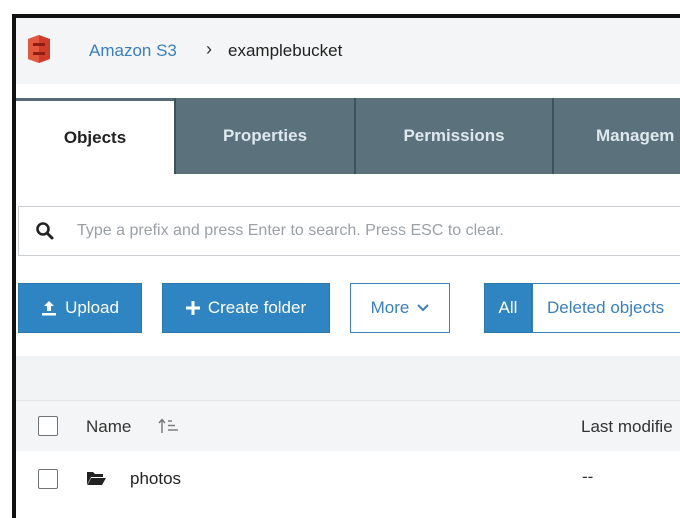 This screenshot has width=680, height=518. Describe the element at coordinates (508, 308) in the screenshot. I see `filter-all-button: All` at that location.